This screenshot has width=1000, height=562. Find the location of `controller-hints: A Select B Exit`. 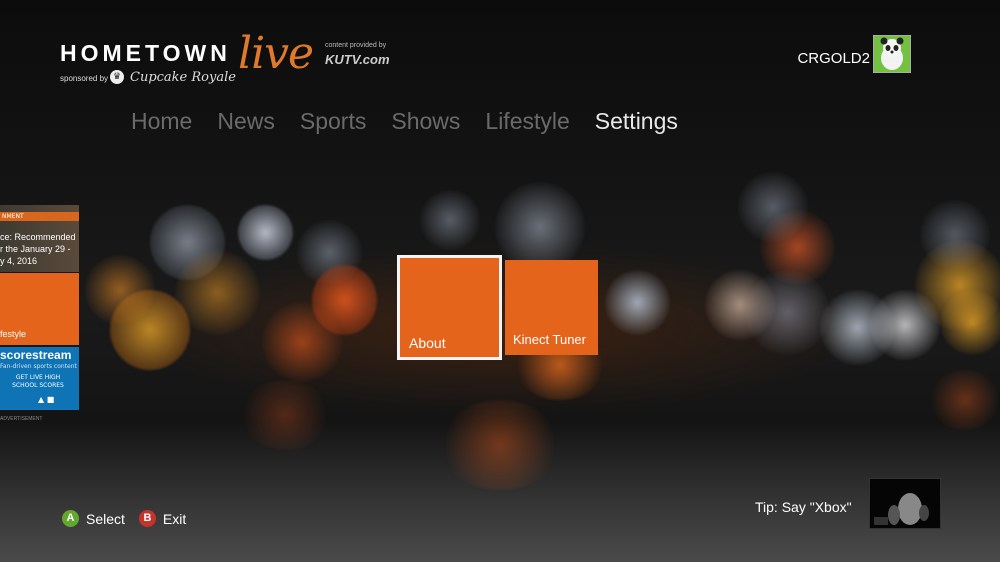

controller-hints: A Select B Exit is located at coordinates (124, 518).